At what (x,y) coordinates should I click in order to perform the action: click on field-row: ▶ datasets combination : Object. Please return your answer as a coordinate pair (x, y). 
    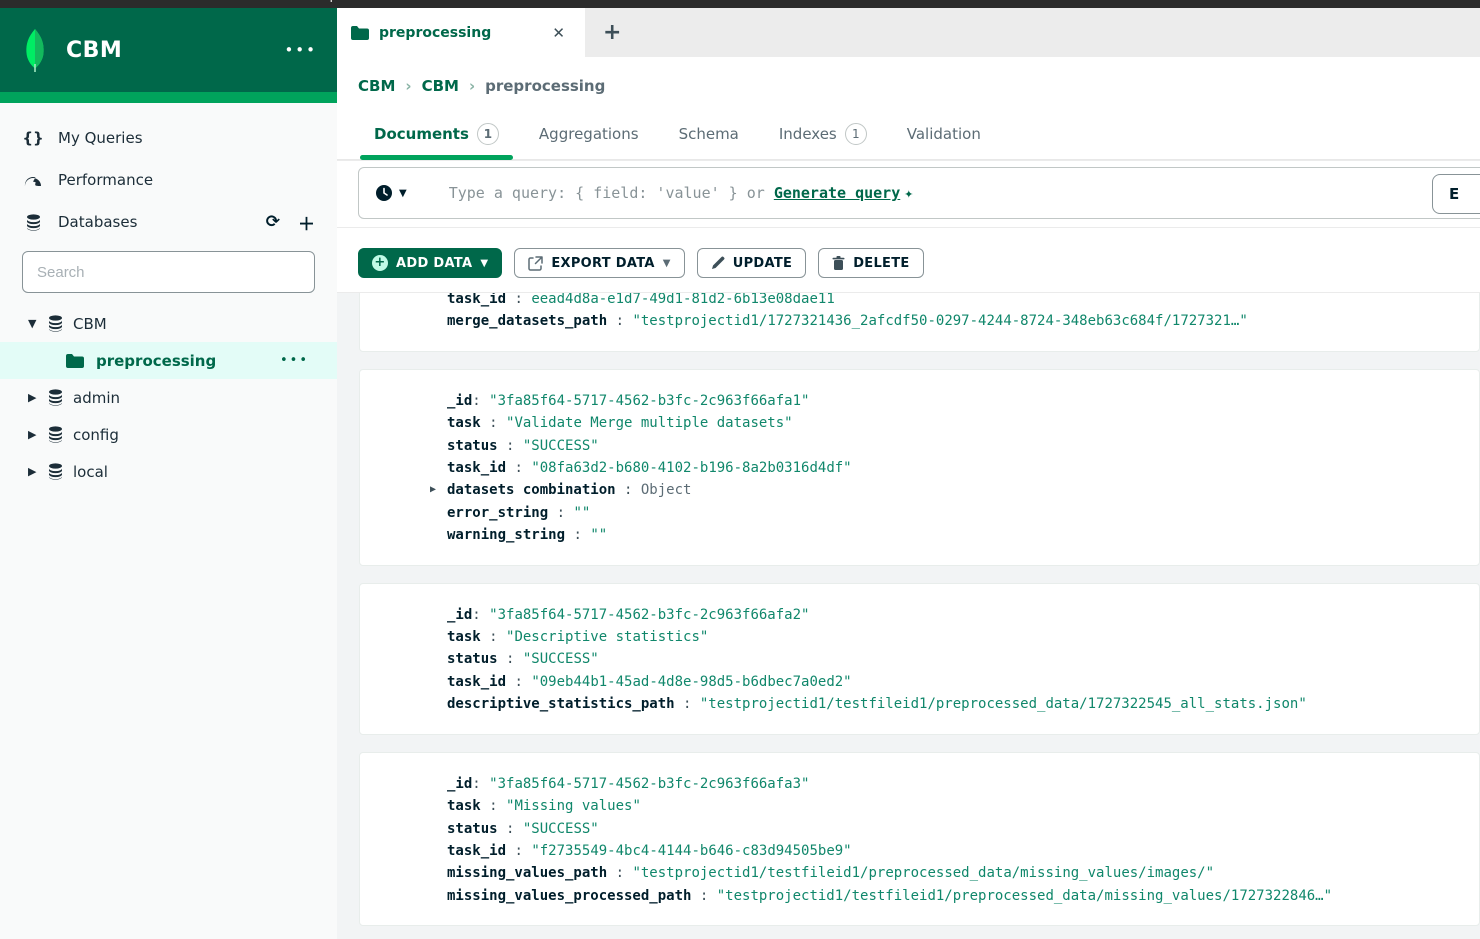
    Looking at the image, I should click on (919, 490).